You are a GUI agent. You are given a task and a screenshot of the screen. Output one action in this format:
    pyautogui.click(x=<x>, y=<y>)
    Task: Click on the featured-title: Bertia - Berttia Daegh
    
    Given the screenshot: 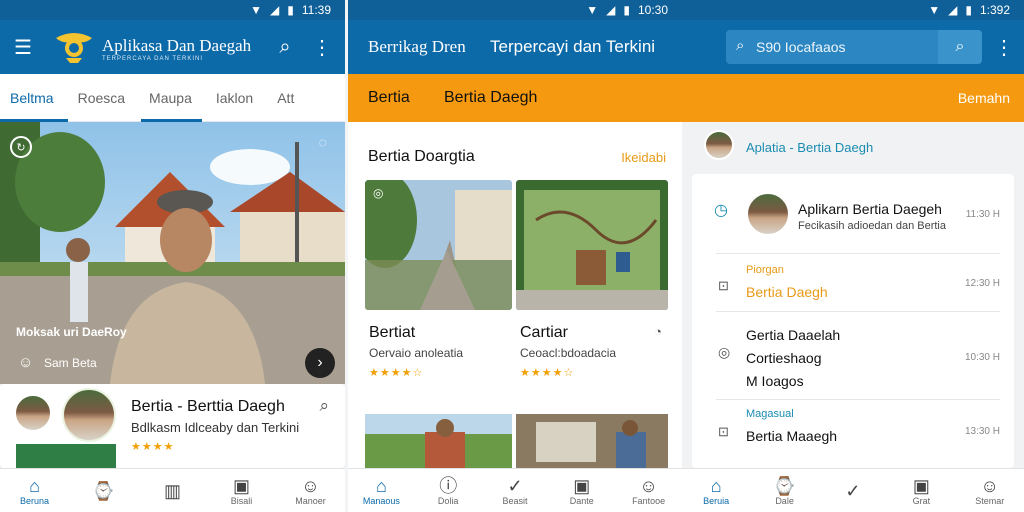 What is the action you would take?
    pyautogui.click(x=208, y=406)
    